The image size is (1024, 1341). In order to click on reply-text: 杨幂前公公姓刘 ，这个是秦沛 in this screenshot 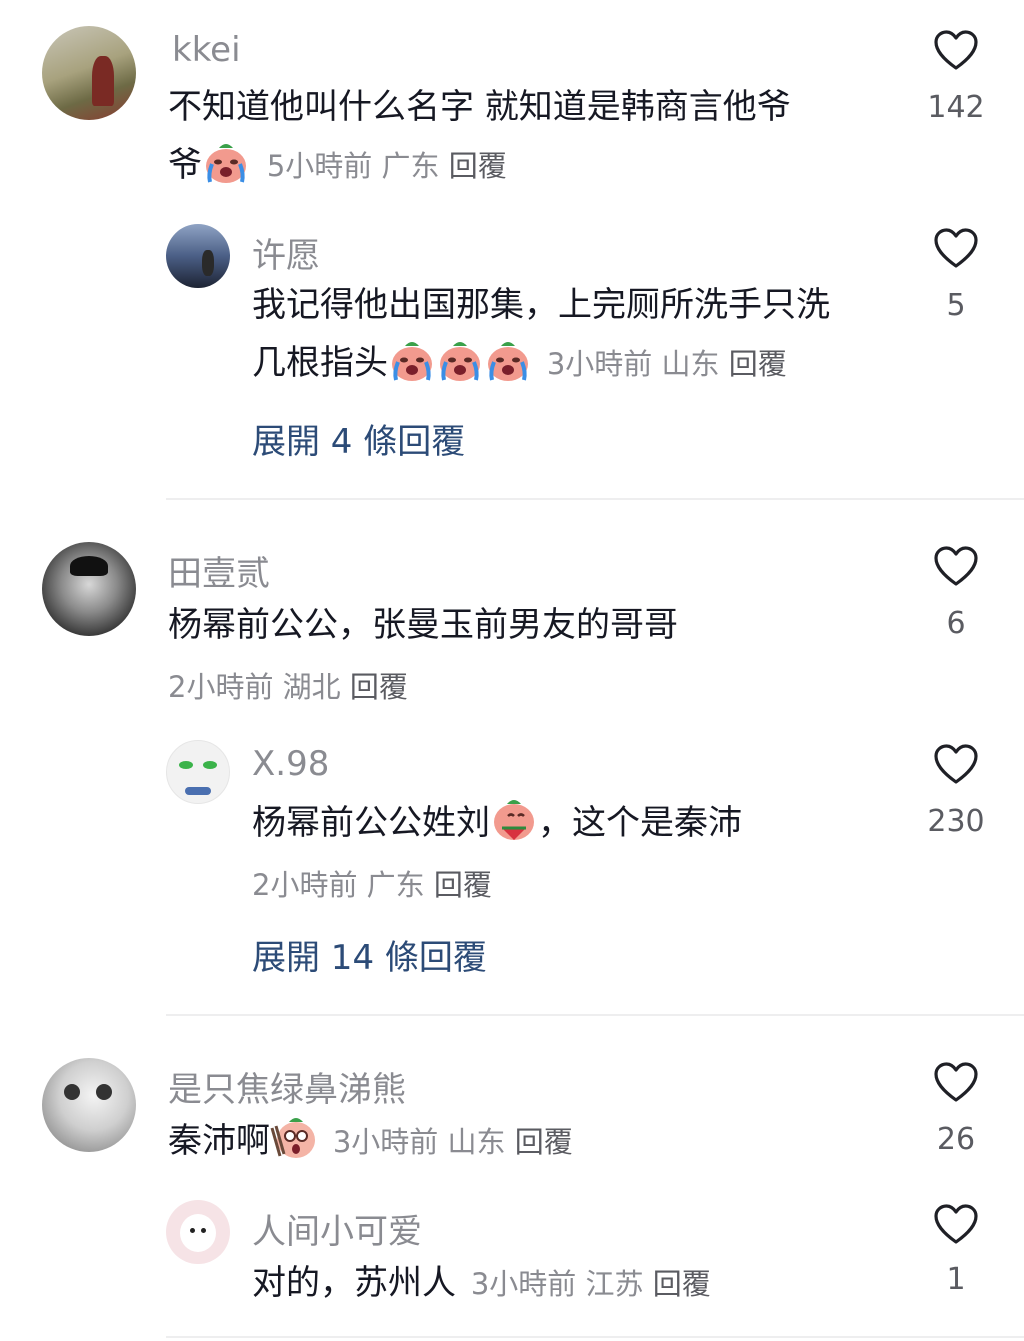, I will do `click(497, 823)`.